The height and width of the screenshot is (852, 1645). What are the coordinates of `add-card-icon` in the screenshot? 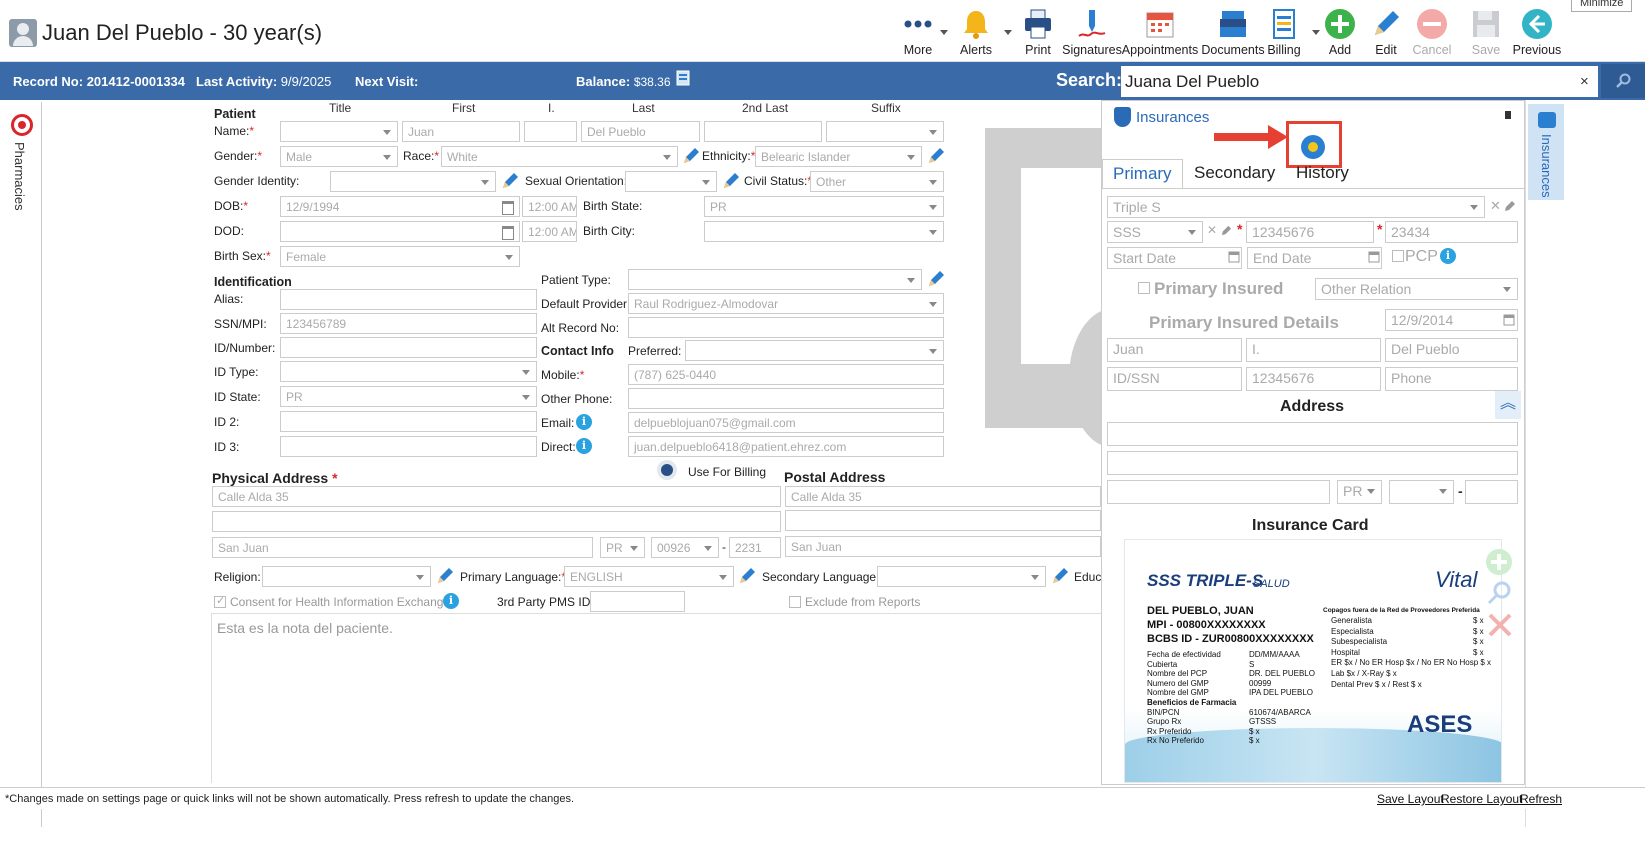 It's located at (1499, 562).